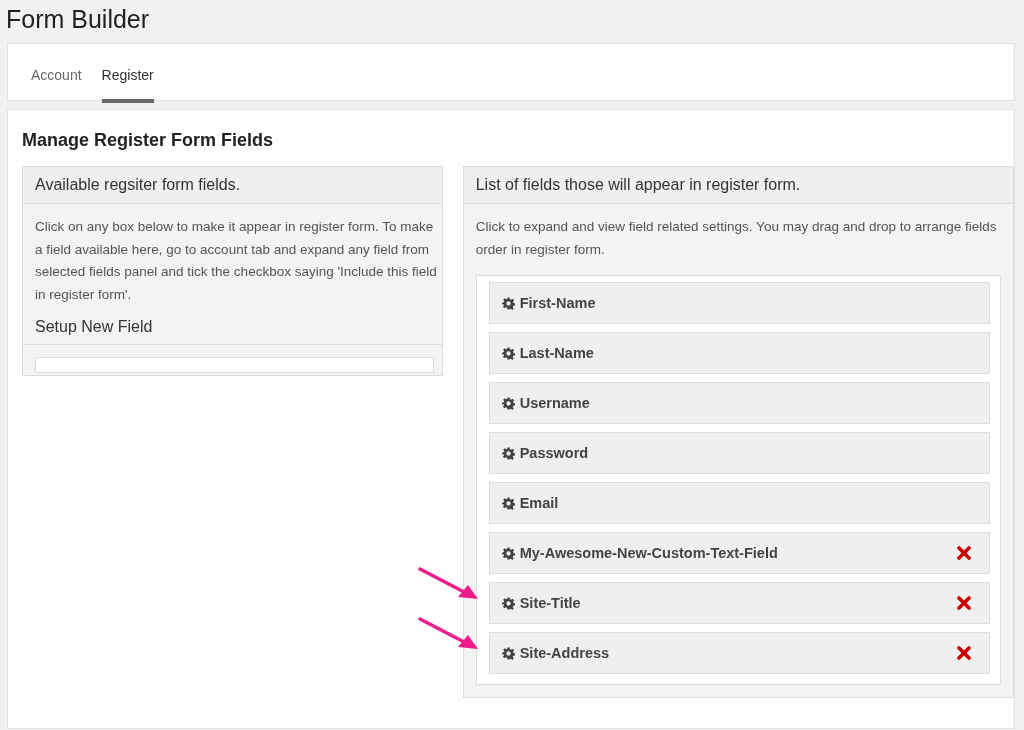  What do you see at coordinates (148, 140) in the screenshot?
I see `section-heading: Manage Register Form Fields` at bounding box center [148, 140].